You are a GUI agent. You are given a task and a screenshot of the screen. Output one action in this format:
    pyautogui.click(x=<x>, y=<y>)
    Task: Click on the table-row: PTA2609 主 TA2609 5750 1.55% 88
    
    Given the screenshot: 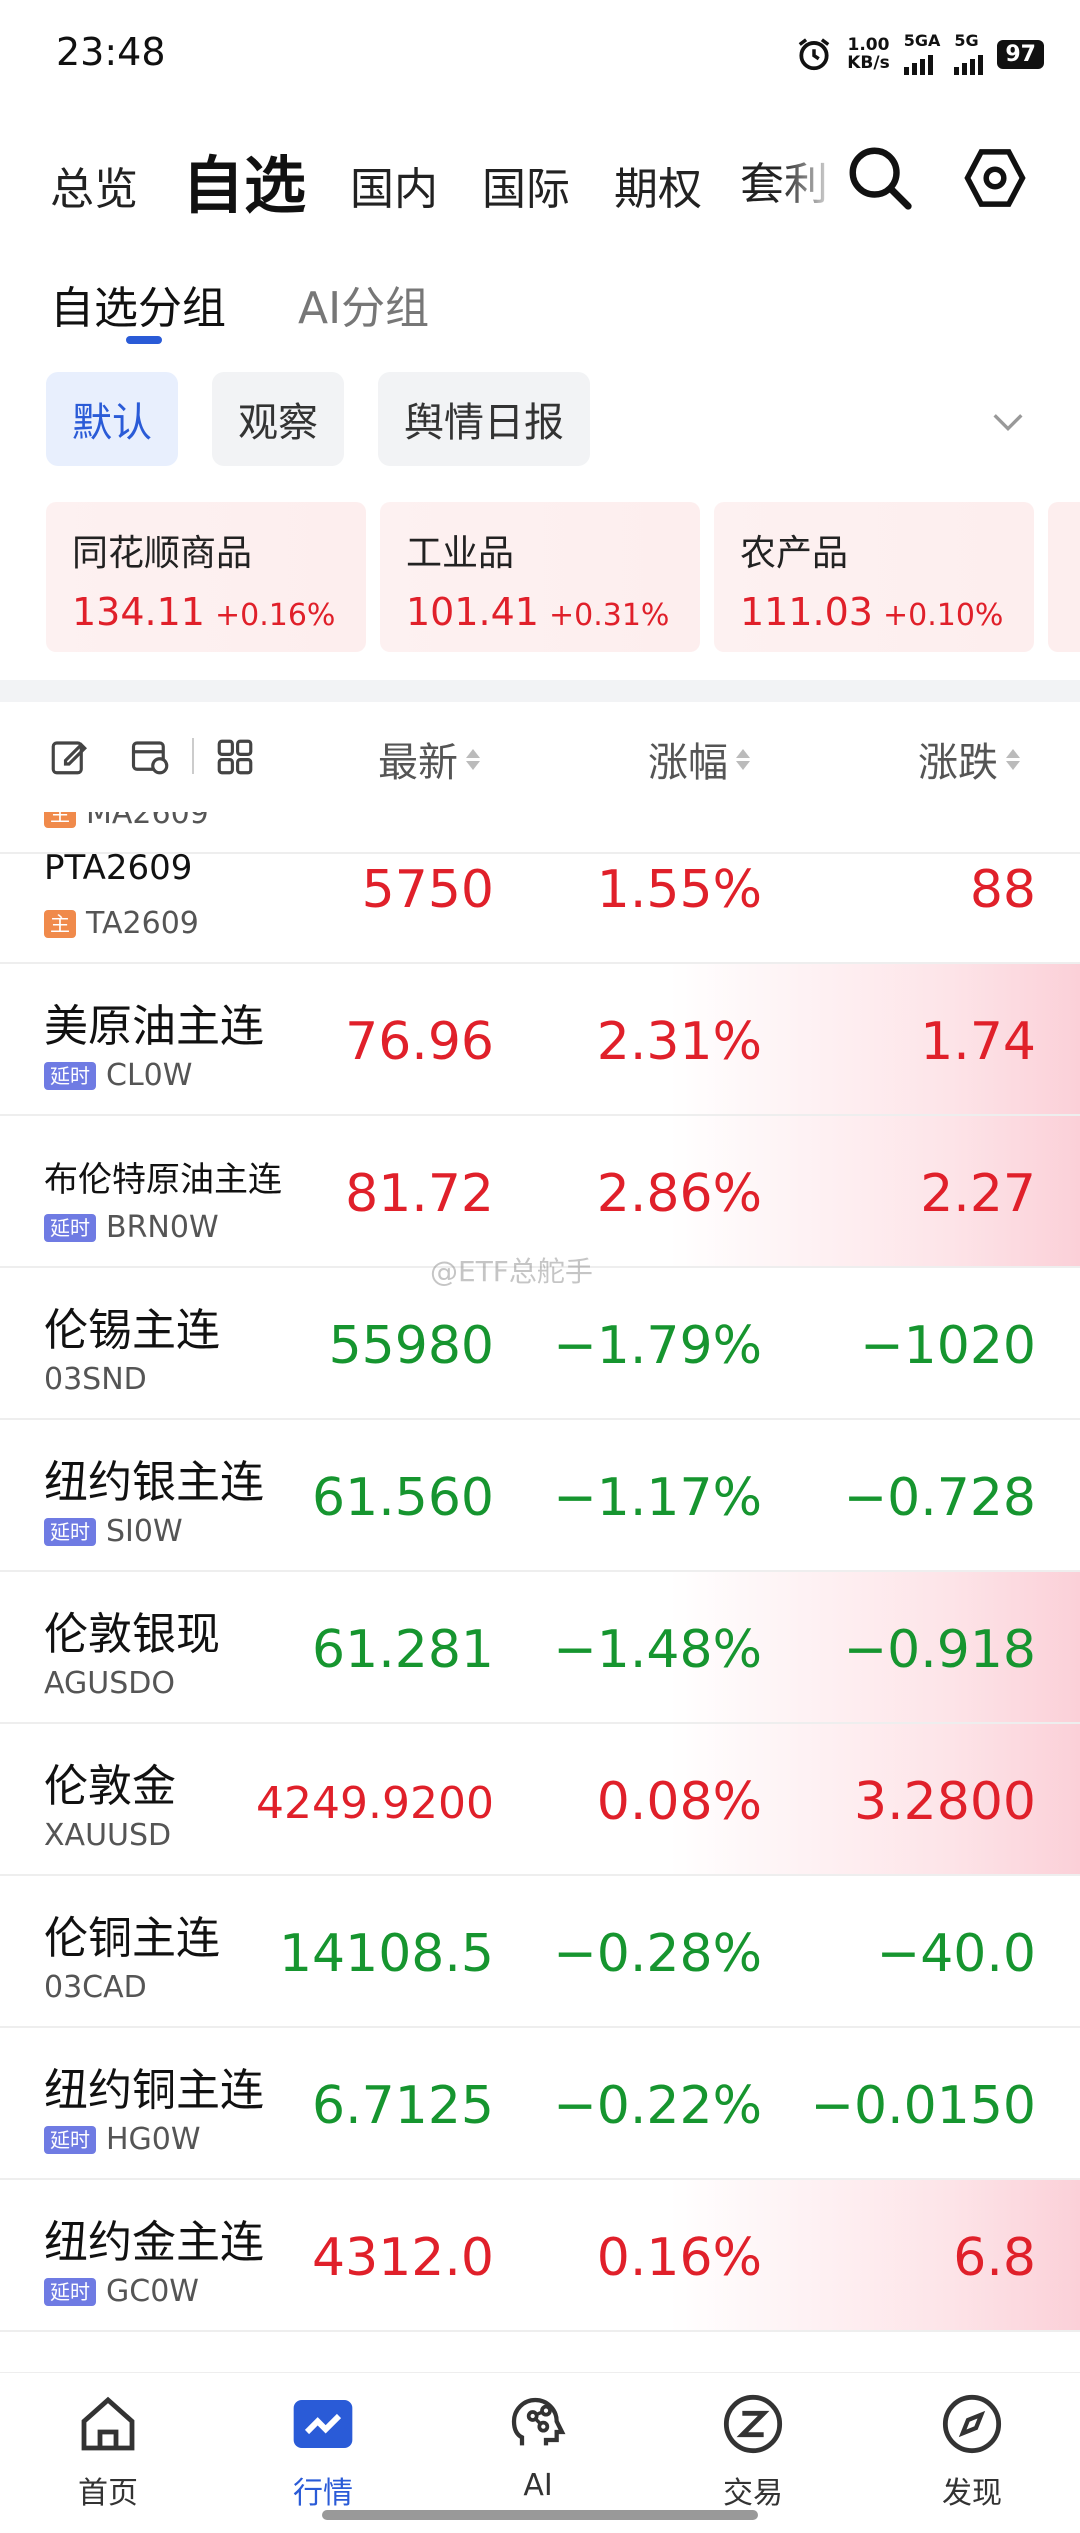 What is the action you would take?
    pyautogui.click(x=540, y=888)
    